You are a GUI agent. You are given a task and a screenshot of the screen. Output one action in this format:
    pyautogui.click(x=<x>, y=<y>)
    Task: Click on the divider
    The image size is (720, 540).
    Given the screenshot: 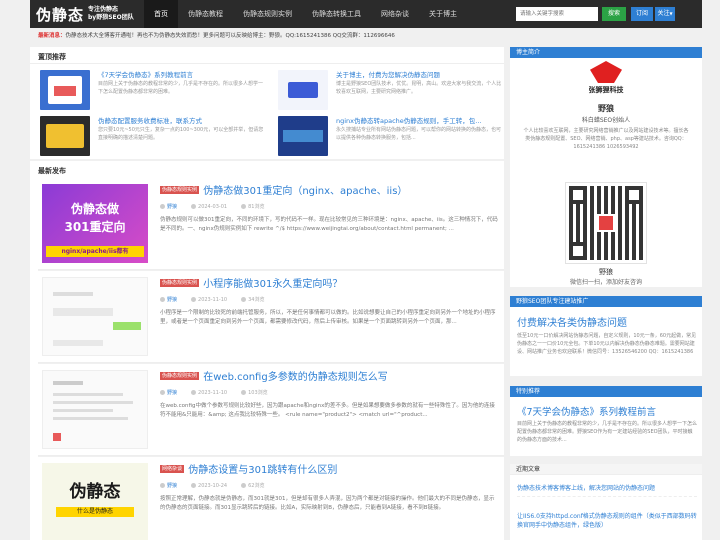 What is the action you would take?
    pyautogui.click(x=267, y=63)
    